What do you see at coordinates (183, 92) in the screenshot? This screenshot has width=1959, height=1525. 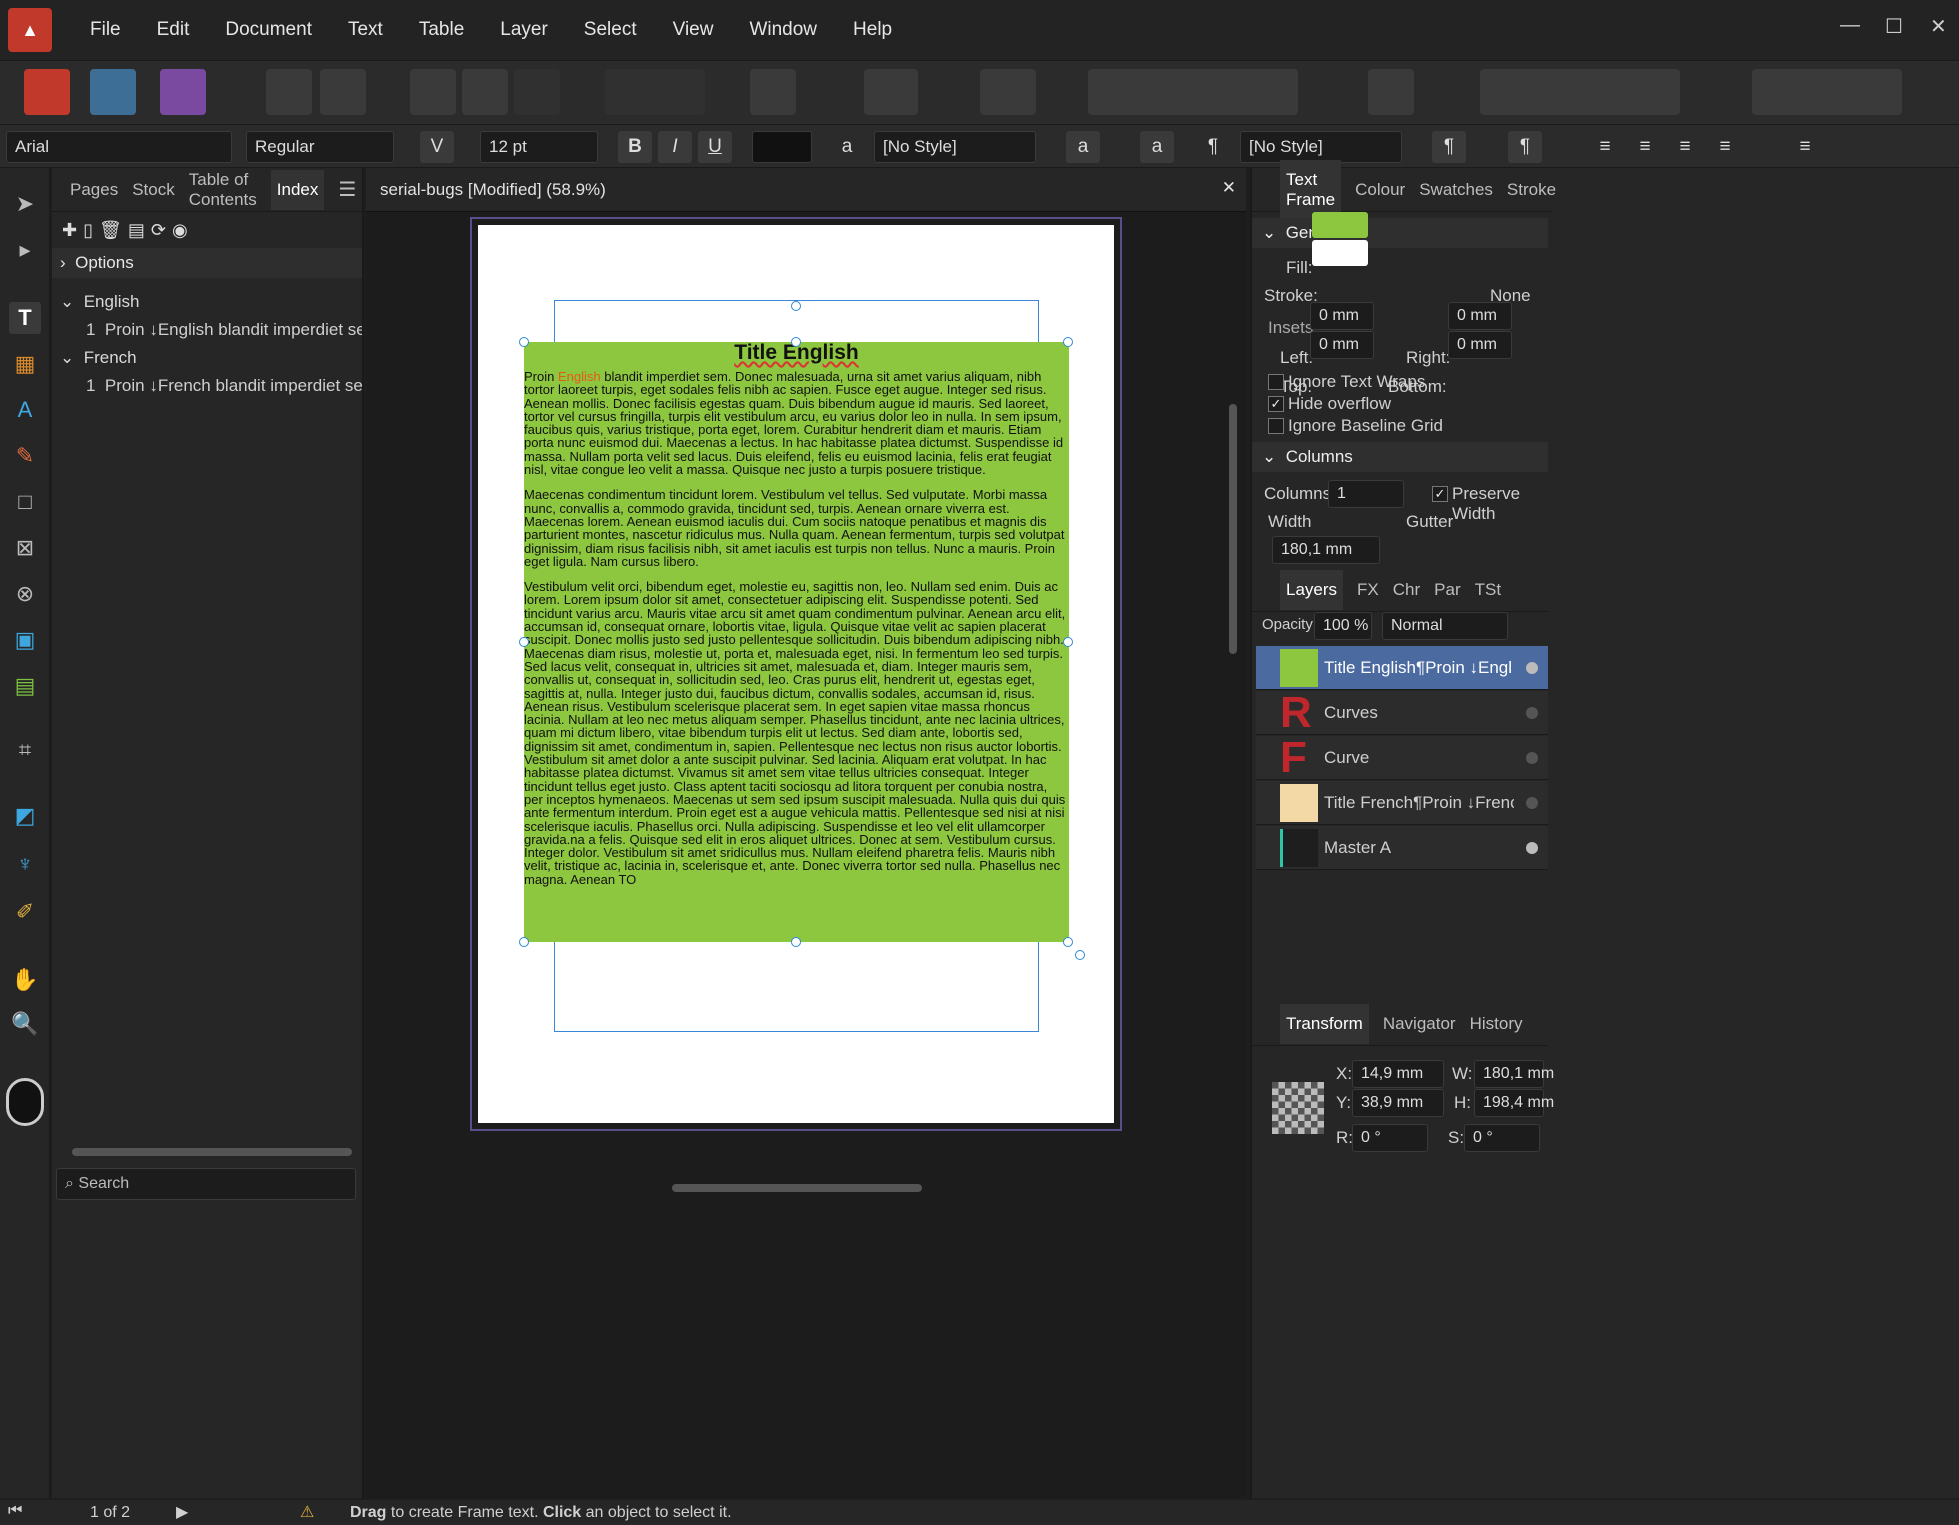 I see `photo-persona-icon` at bounding box center [183, 92].